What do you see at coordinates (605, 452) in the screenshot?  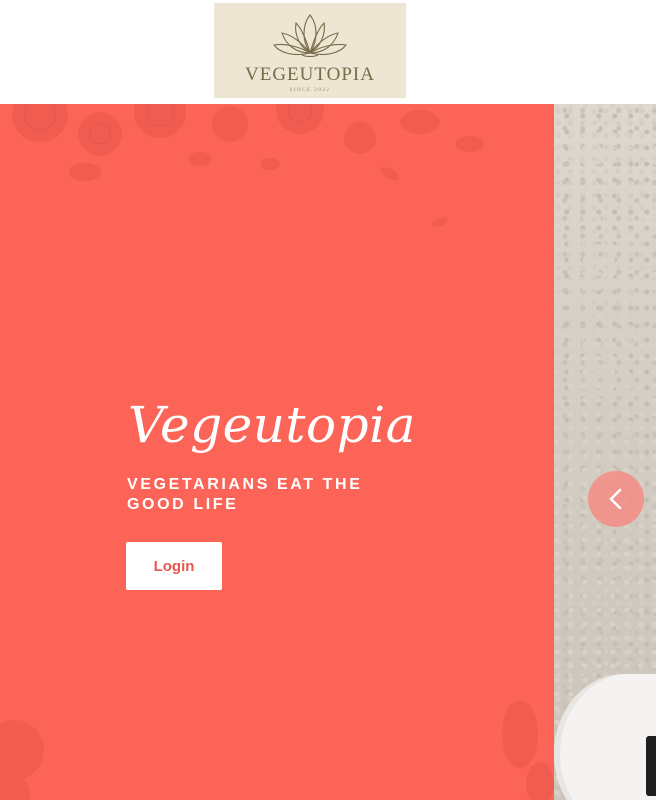 I see `hero-photo` at bounding box center [605, 452].